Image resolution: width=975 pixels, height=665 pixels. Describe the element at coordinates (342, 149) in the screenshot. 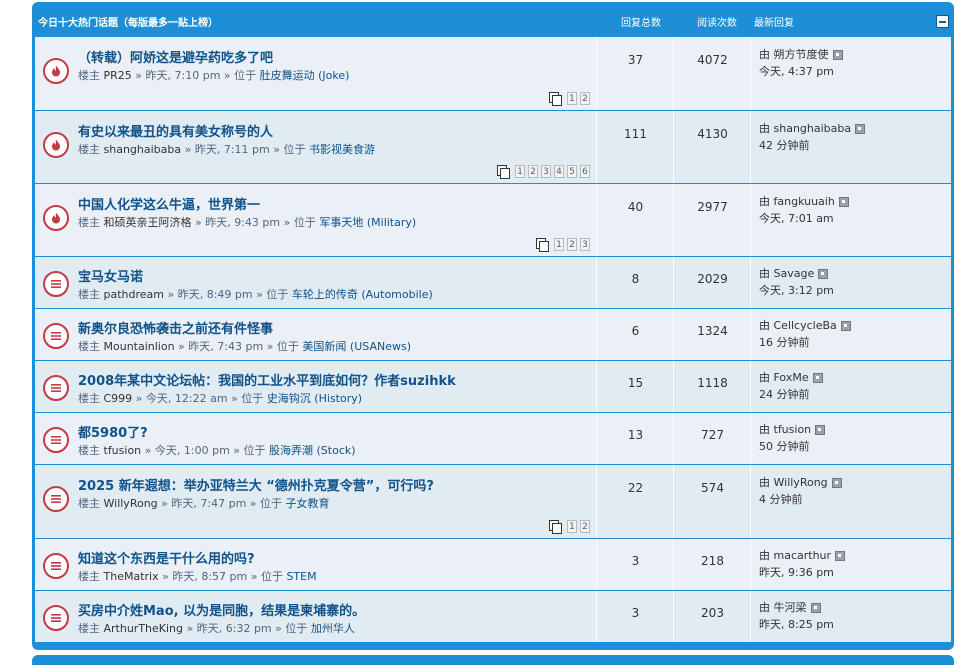

I see `forum-link: 书影视美食游` at that location.